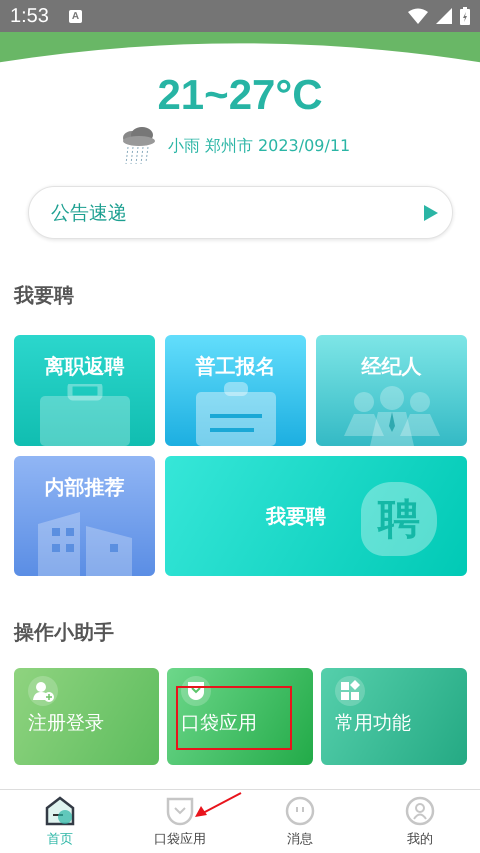  What do you see at coordinates (259, 146) in the screenshot?
I see `weather-info: 小雨 郑州市 2023/09/11` at bounding box center [259, 146].